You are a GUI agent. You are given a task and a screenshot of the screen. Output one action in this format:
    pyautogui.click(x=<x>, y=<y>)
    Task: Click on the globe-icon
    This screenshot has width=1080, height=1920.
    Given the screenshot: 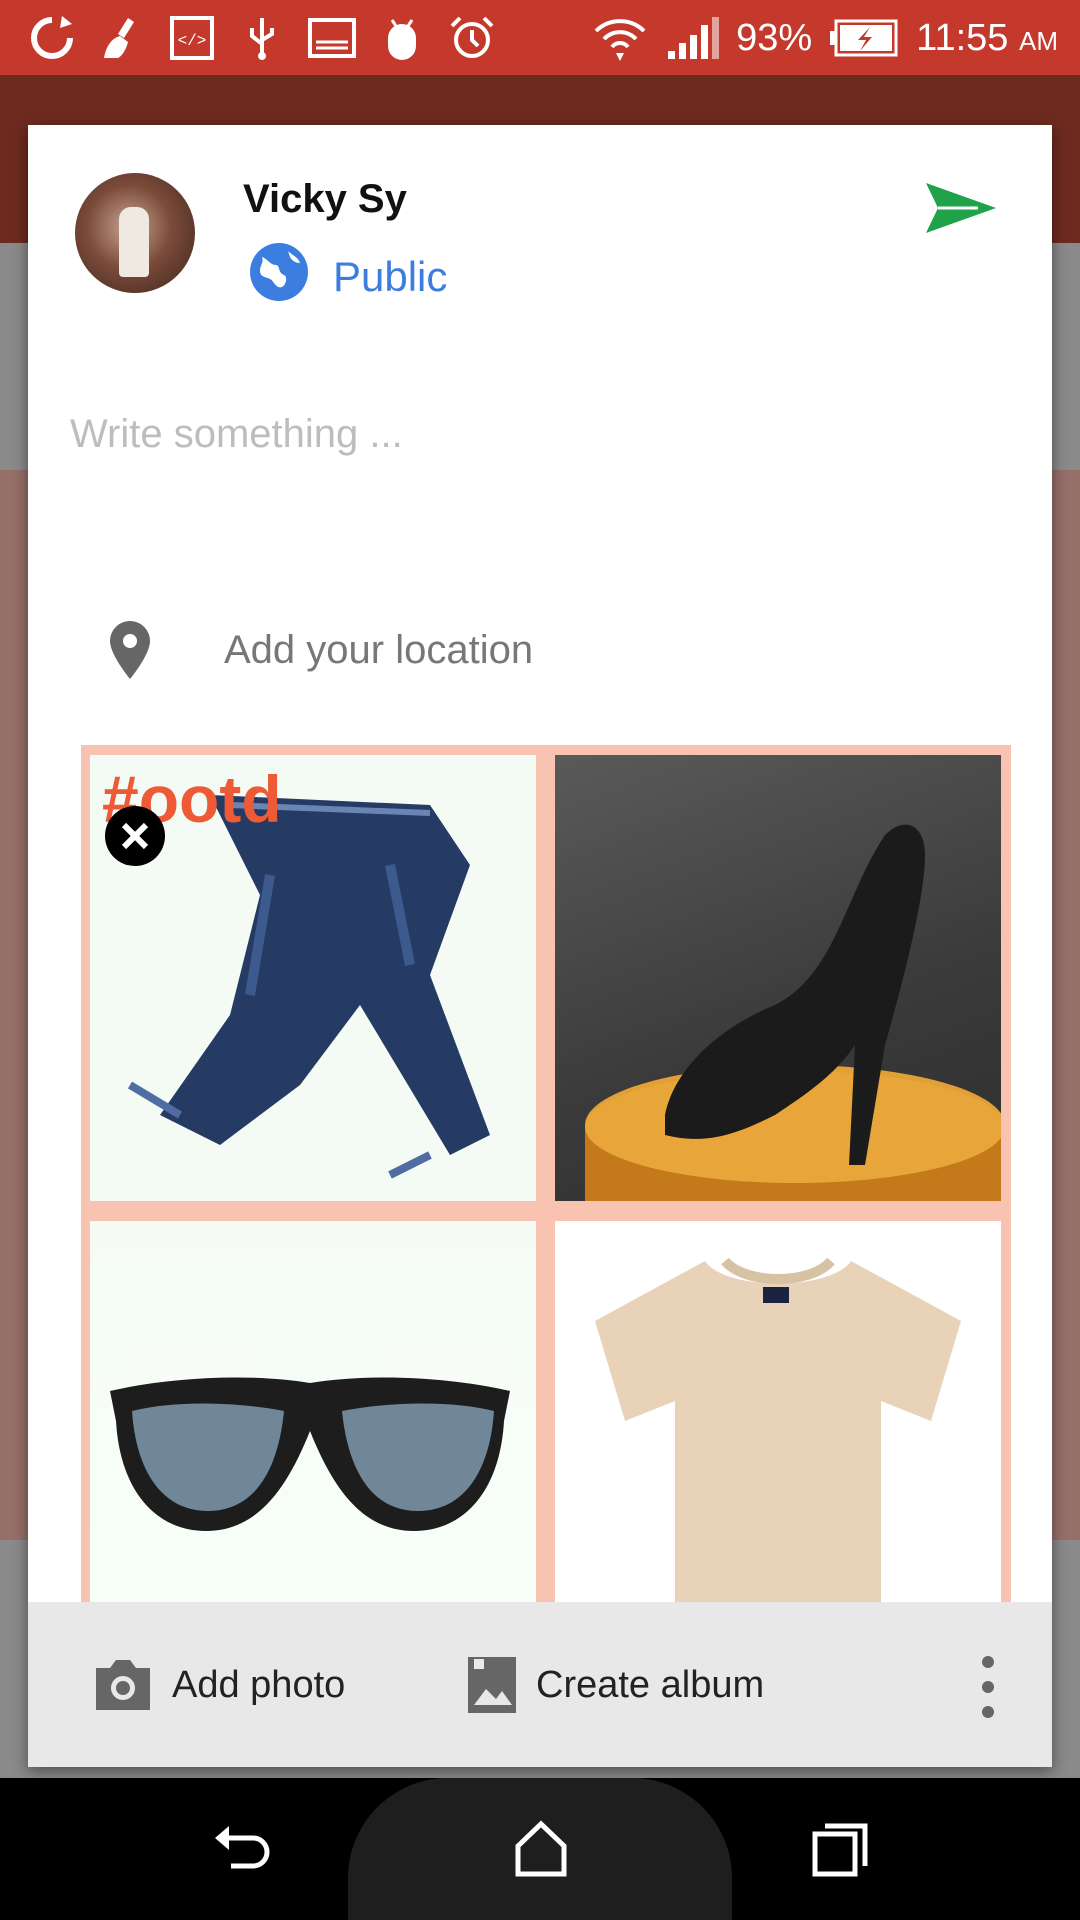 What is the action you would take?
    pyautogui.click(x=279, y=272)
    